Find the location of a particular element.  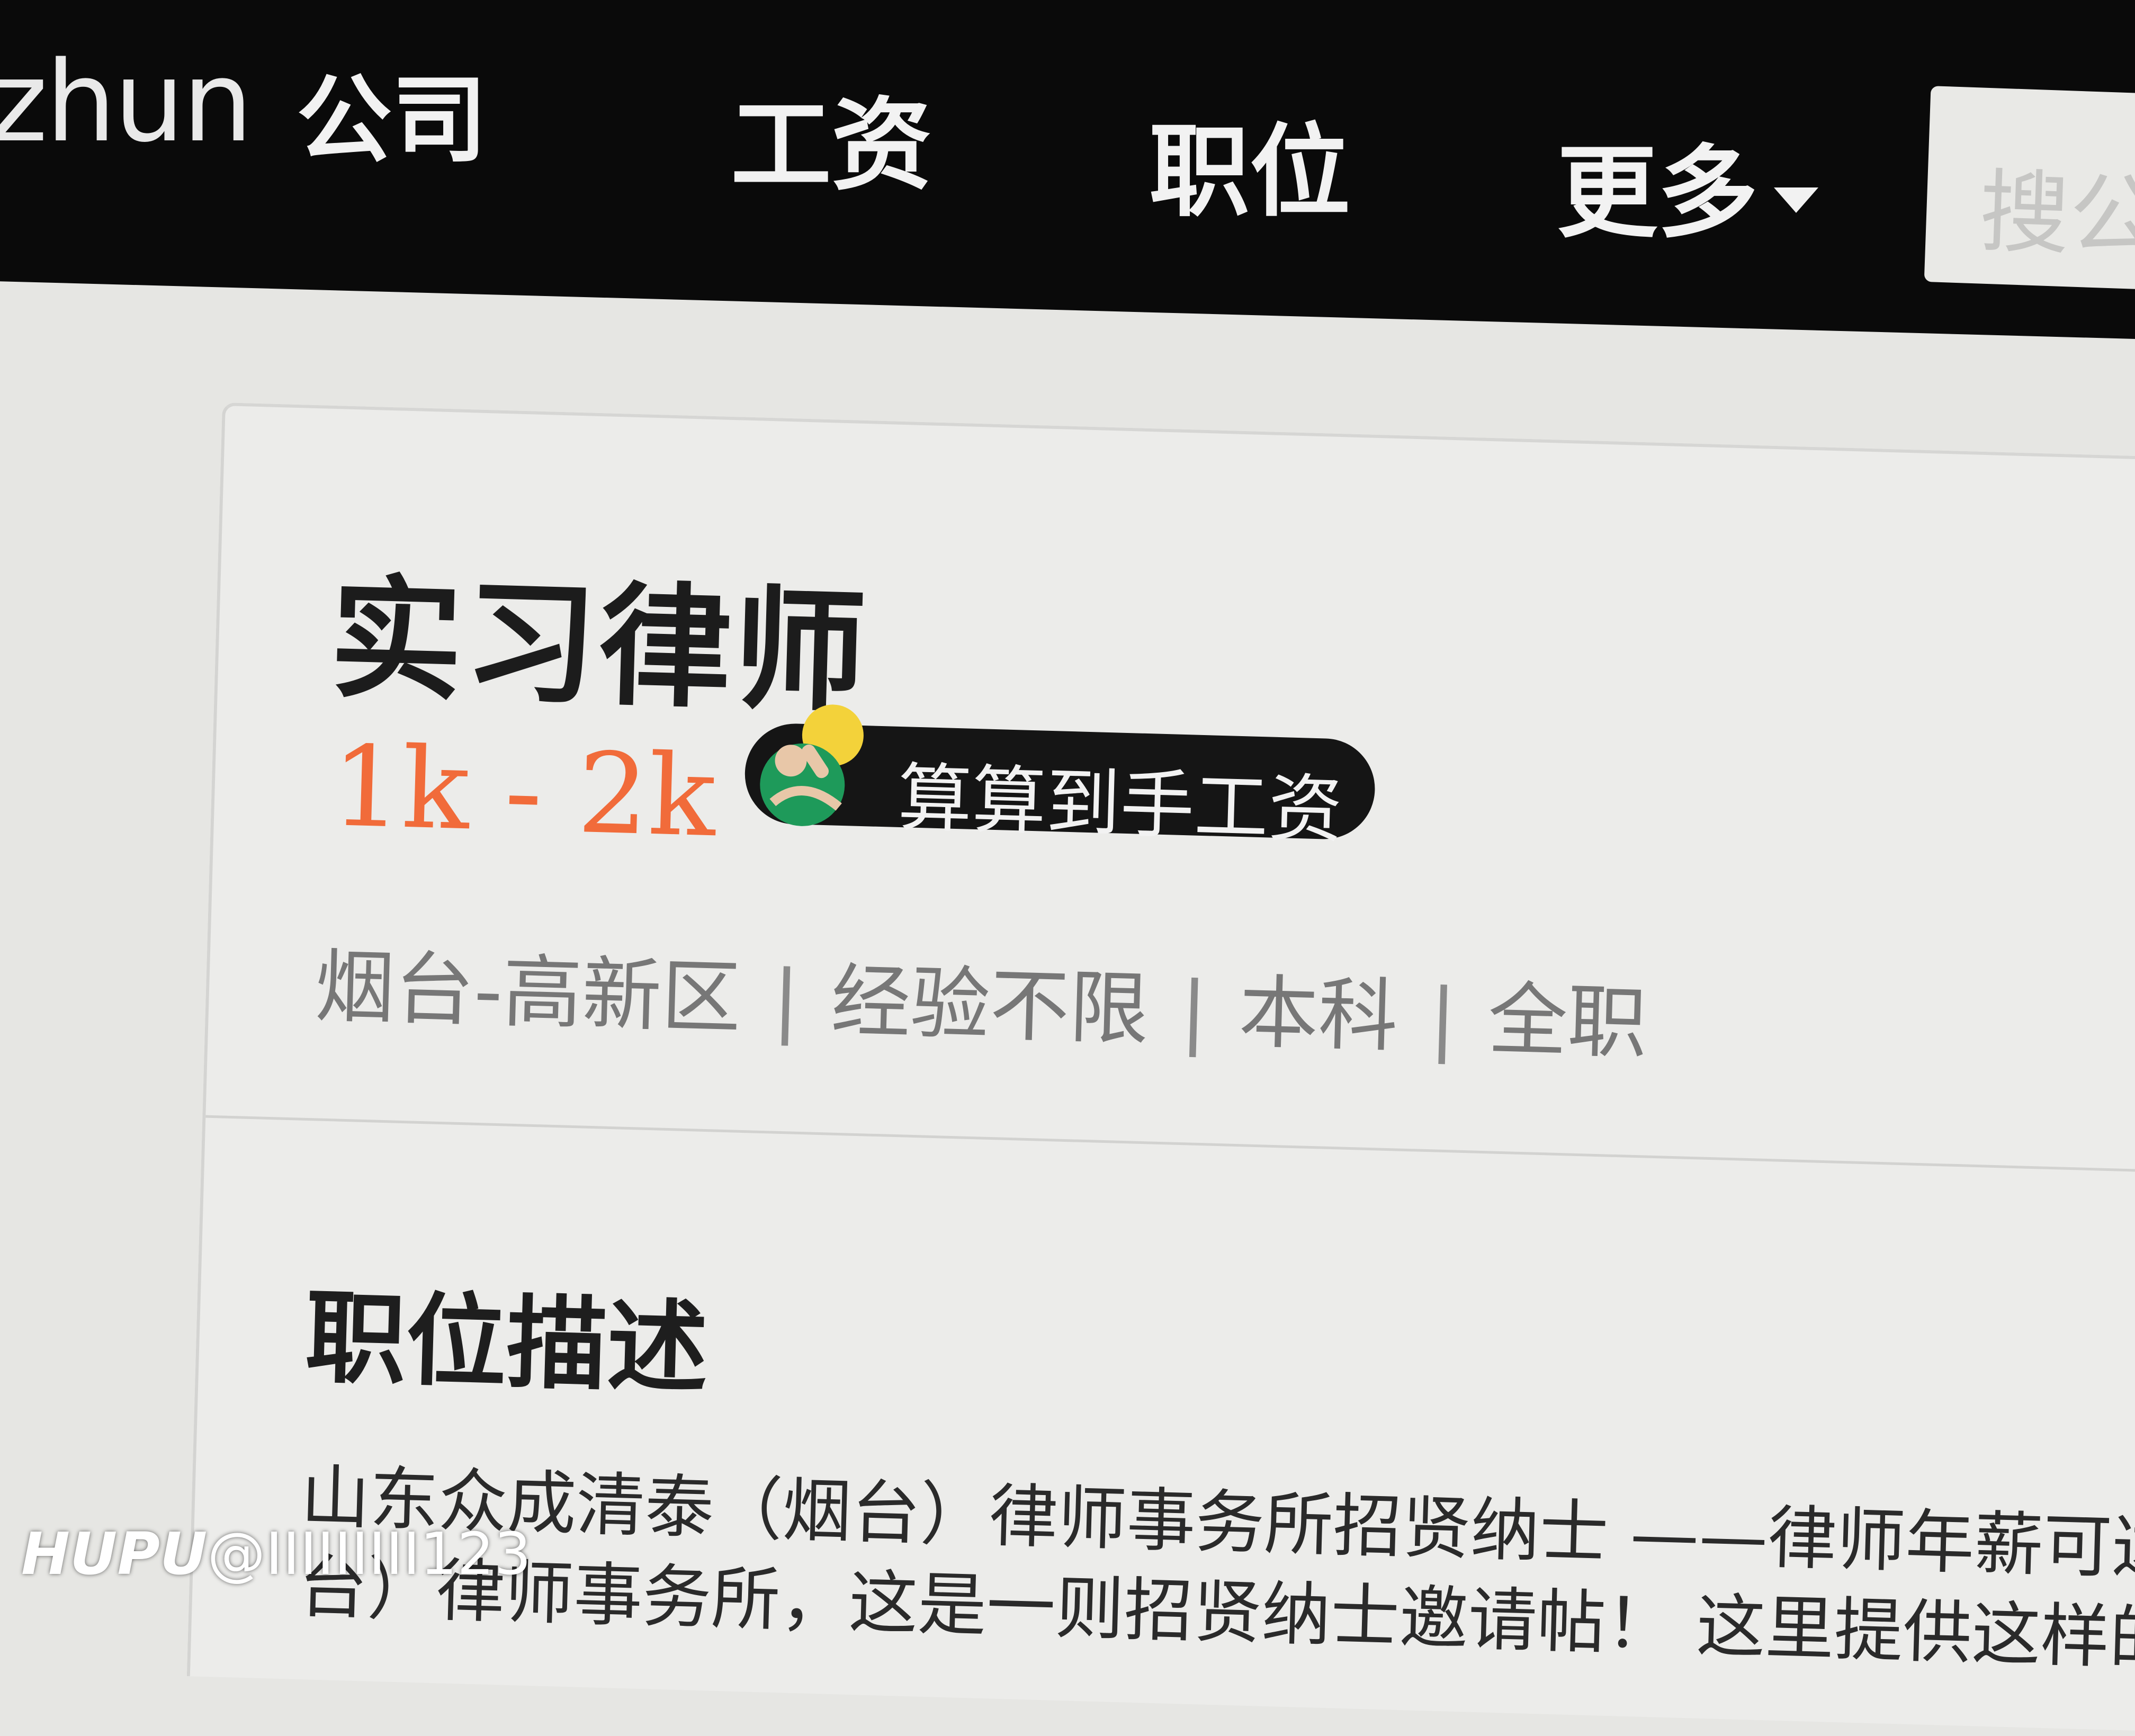

job-experience: 经验不限 is located at coordinates (990, 1006).